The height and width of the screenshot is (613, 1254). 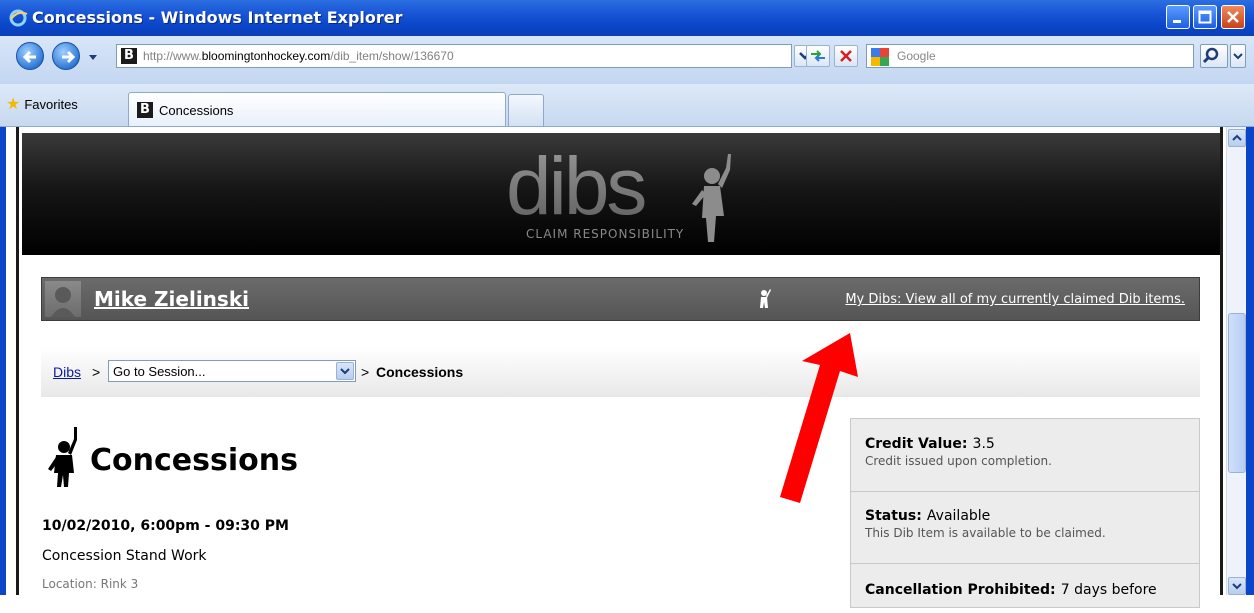 What do you see at coordinates (627, 105) in the screenshot?
I see `tab-bar: ★ Favorites B Concessions` at bounding box center [627, 105].